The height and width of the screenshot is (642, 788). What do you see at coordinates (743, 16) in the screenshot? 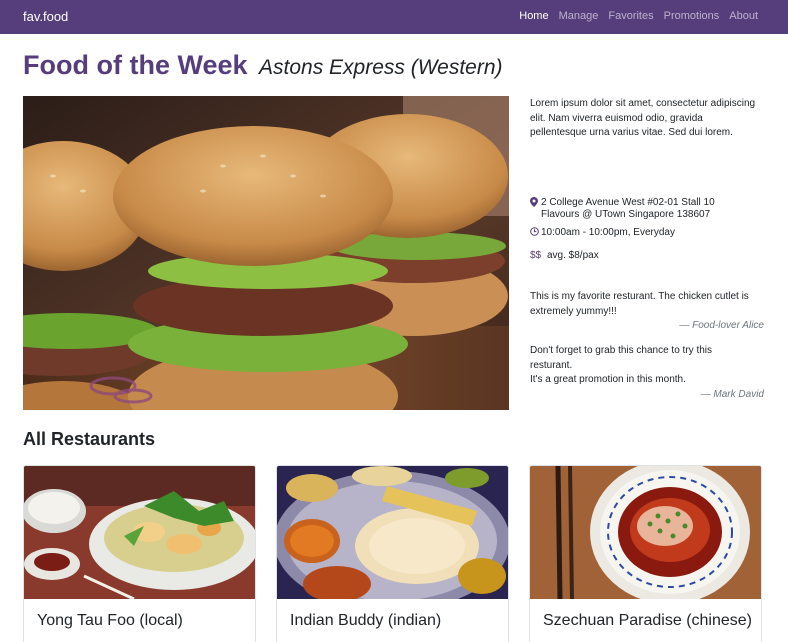
I see `nav-about: About` at bounding box center [743, 16].